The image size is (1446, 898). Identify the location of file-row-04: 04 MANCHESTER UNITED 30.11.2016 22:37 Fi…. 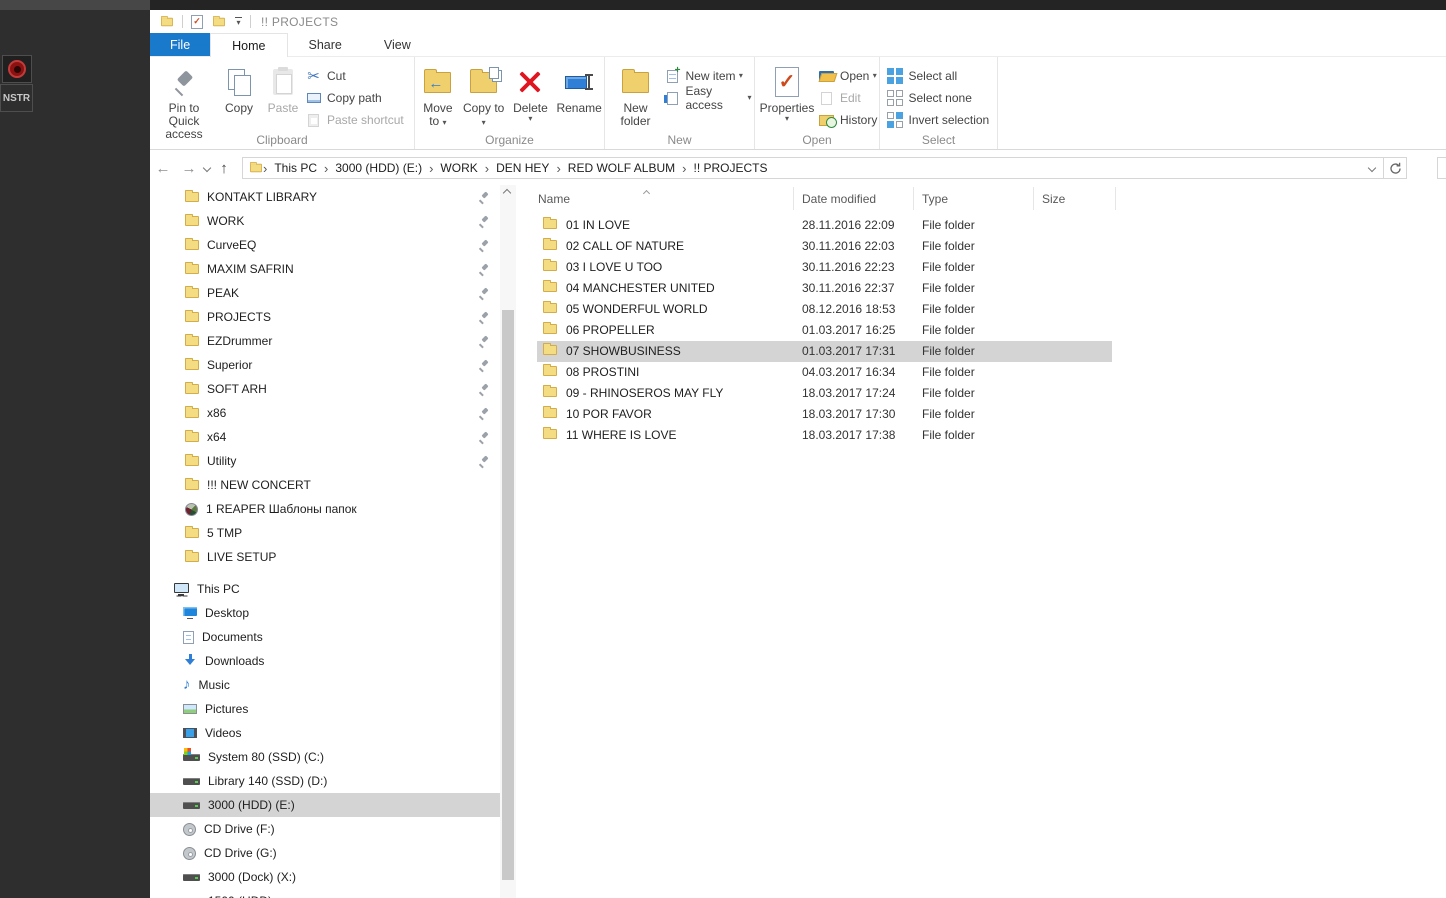
(824, 288).